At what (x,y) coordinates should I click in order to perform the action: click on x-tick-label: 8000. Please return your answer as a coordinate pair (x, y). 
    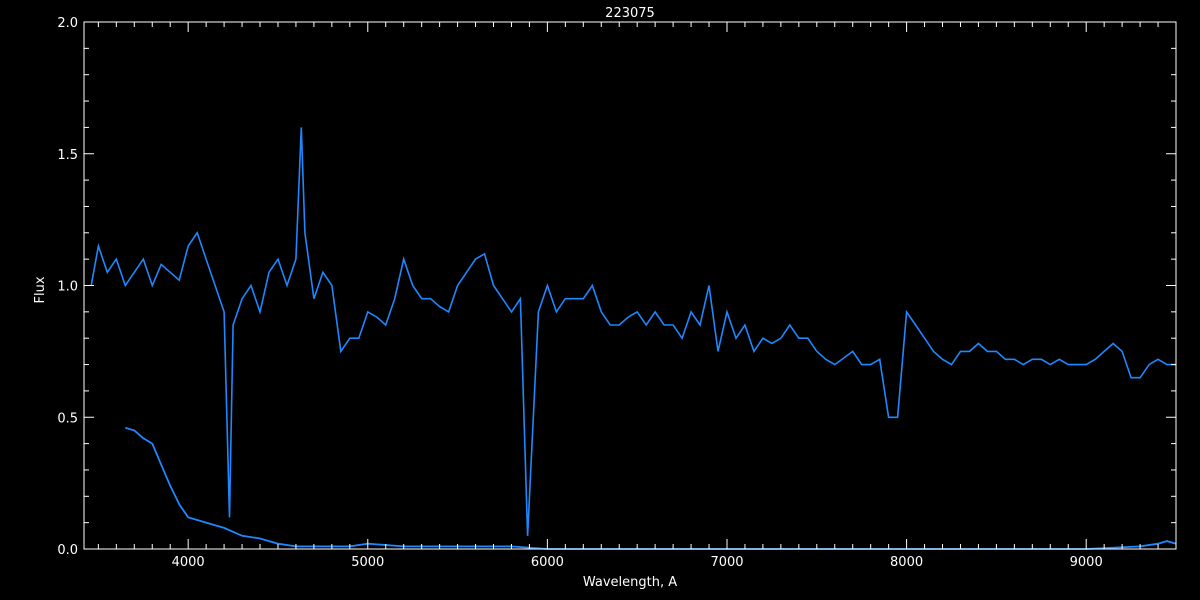
    Looking at the image, I should click on (906, 562).